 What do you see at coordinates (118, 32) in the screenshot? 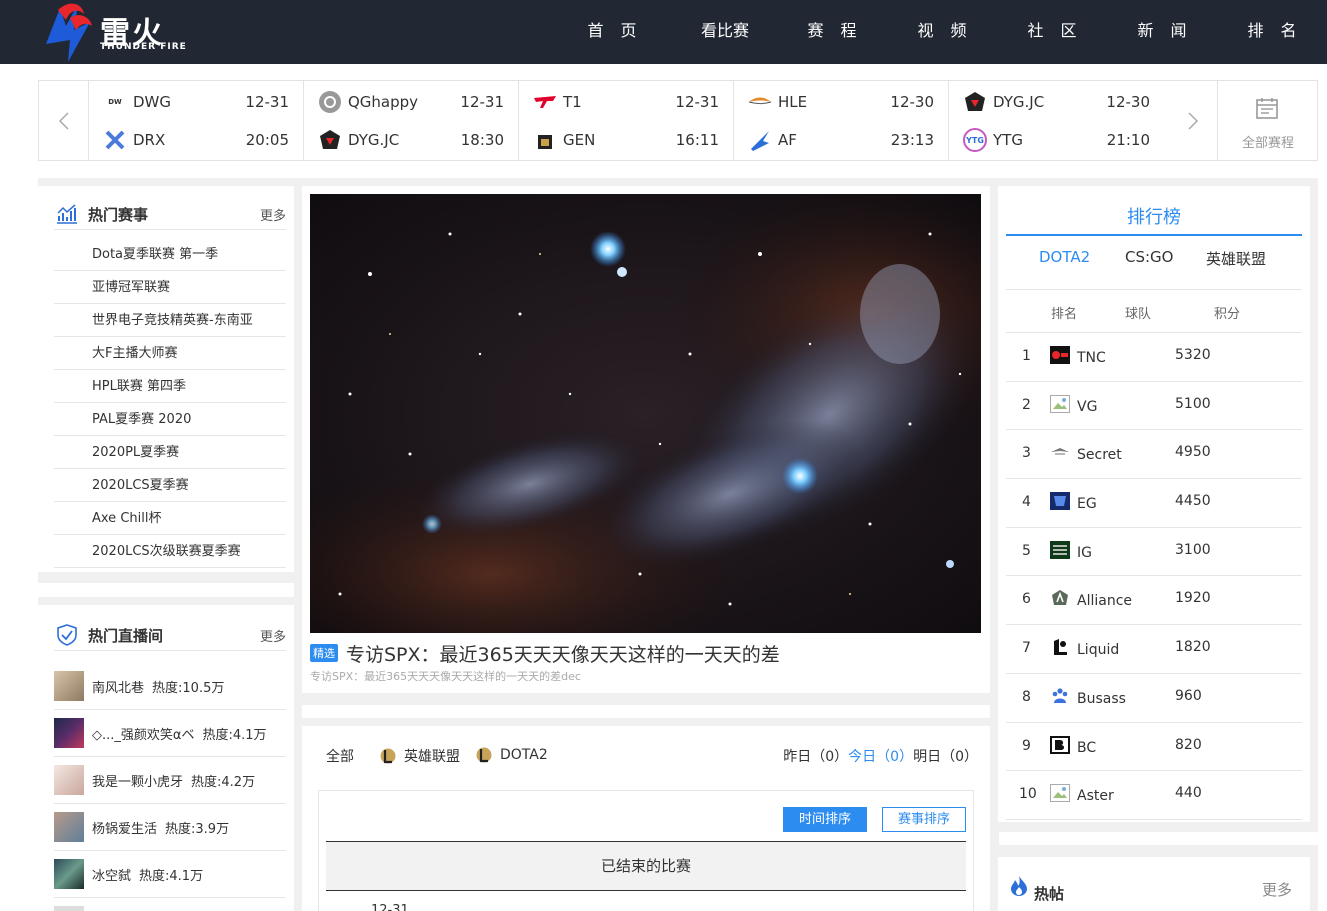
I see `site-logo: 雷火 THUNDER FIRE` at bounding box center [118, 32].